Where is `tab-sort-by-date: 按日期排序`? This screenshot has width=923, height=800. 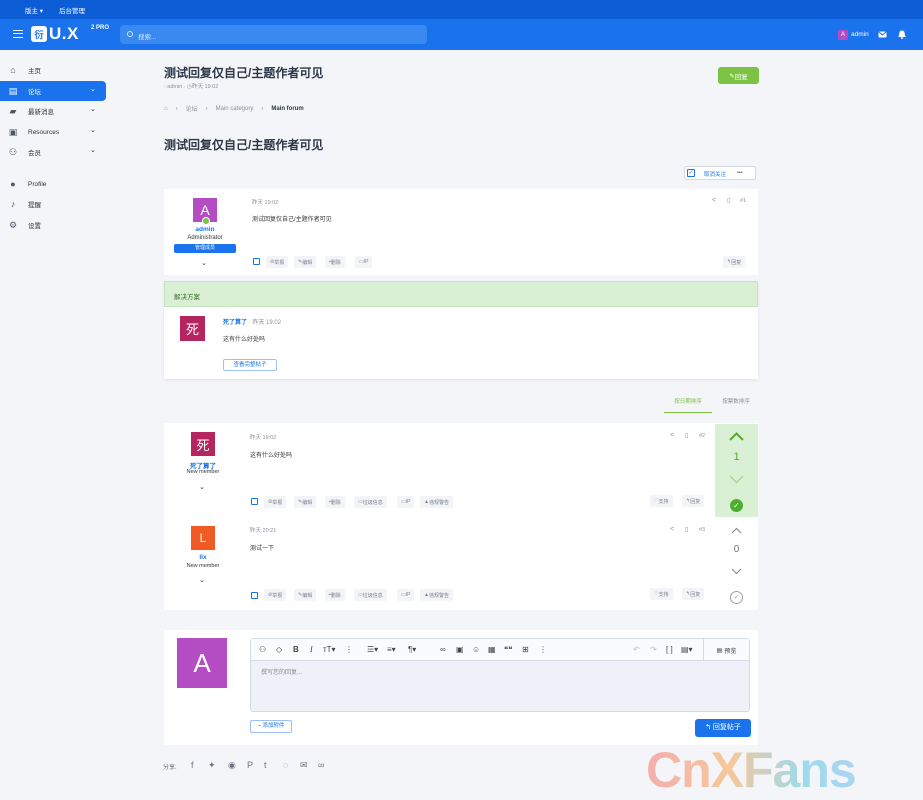
tab-sort-by-date: 按日期排序 is located at coordinates (688, 404).